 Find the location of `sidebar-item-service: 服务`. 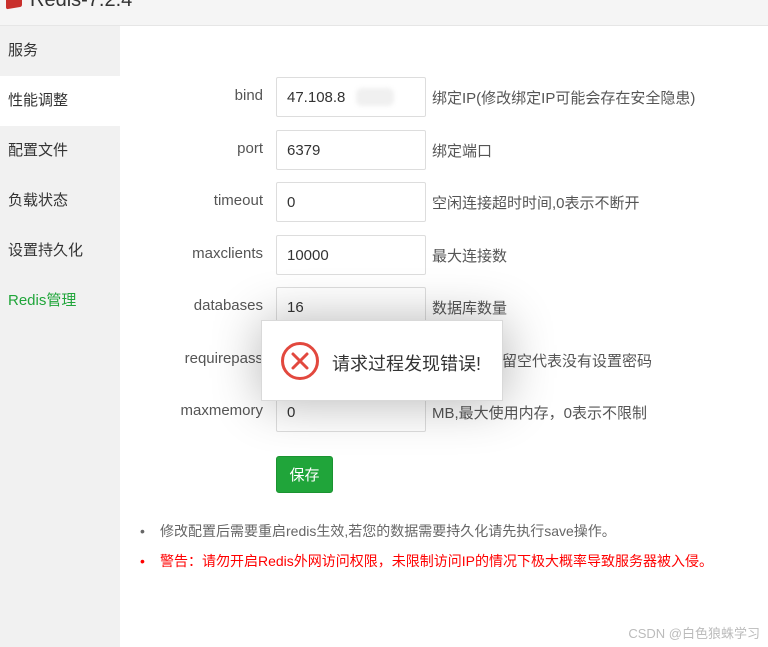

sidebar-item-service: 服务 is located at coordinates (60, 51).